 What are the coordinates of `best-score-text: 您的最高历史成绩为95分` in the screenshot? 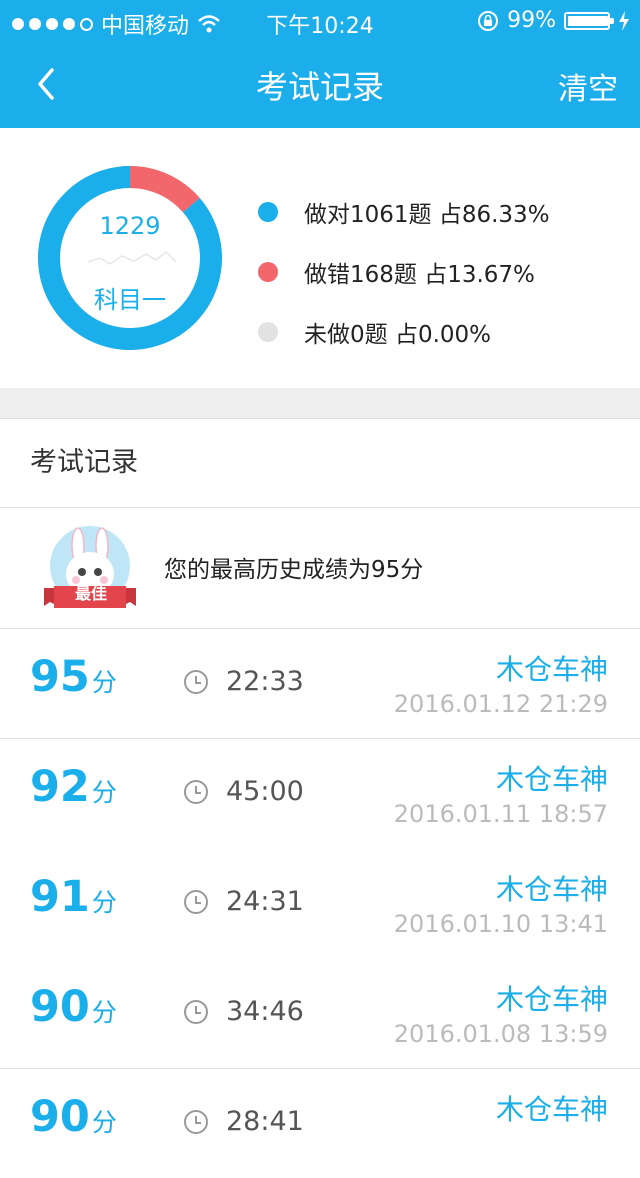 It's located at (294, 570).